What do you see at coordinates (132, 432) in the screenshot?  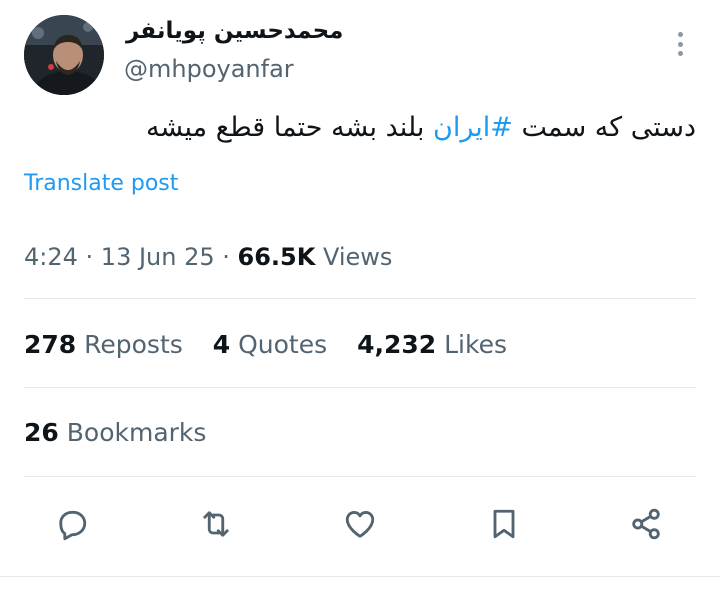 I see `bookmarks-label: Bookmarks` at bounding box center [132, 432].